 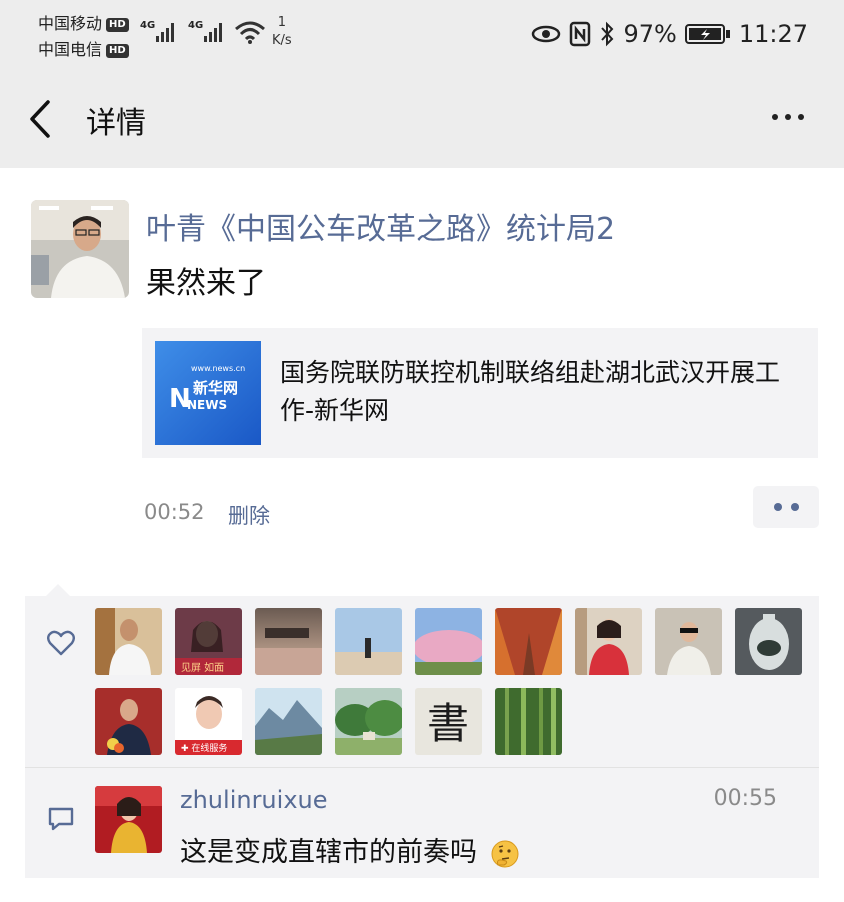 I want to click on carrier-1: 中国移动 HD, so click(x=83, y=22).